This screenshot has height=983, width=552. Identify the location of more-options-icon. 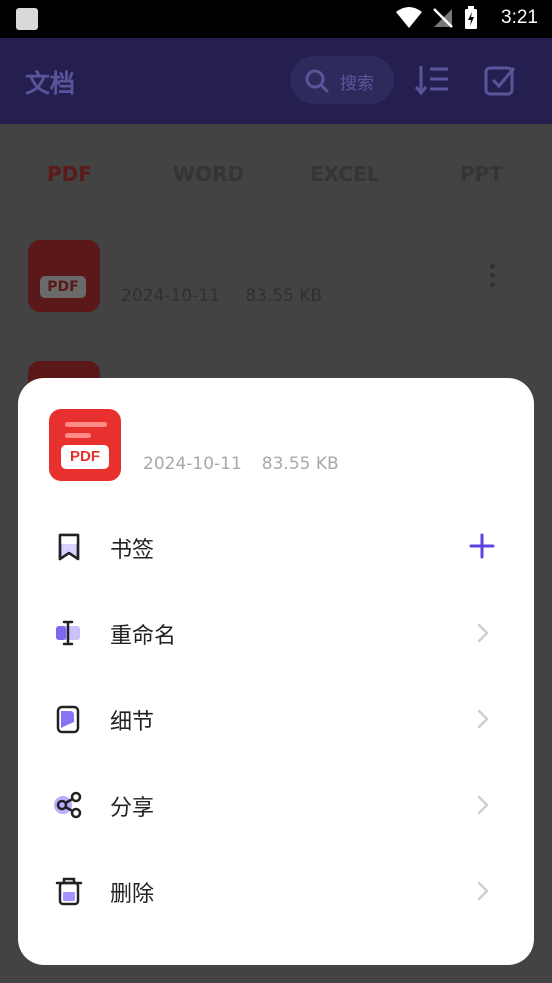
(492, 275).